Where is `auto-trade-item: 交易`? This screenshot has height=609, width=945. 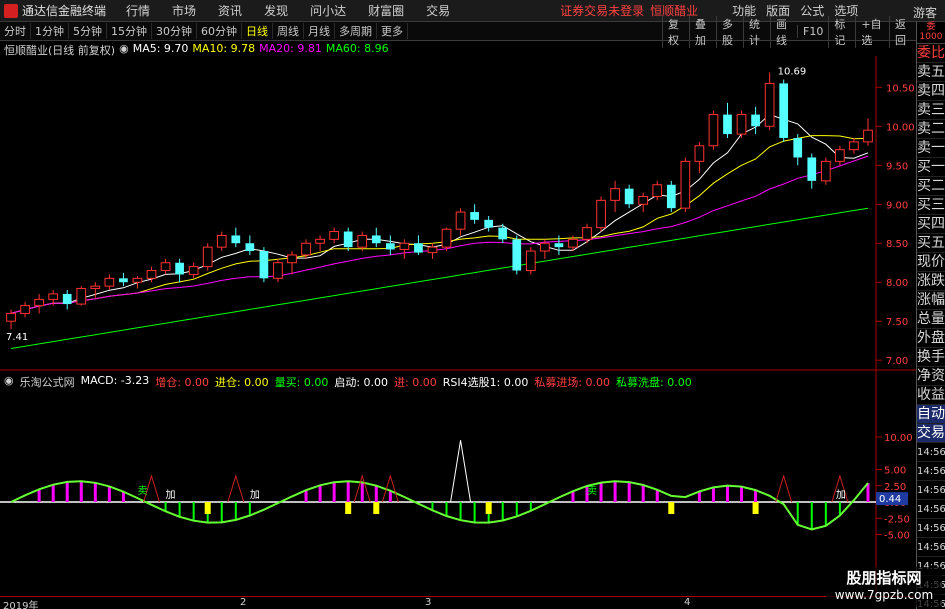
auto-trade-item: 交易 is located at coordinates (931, 433).